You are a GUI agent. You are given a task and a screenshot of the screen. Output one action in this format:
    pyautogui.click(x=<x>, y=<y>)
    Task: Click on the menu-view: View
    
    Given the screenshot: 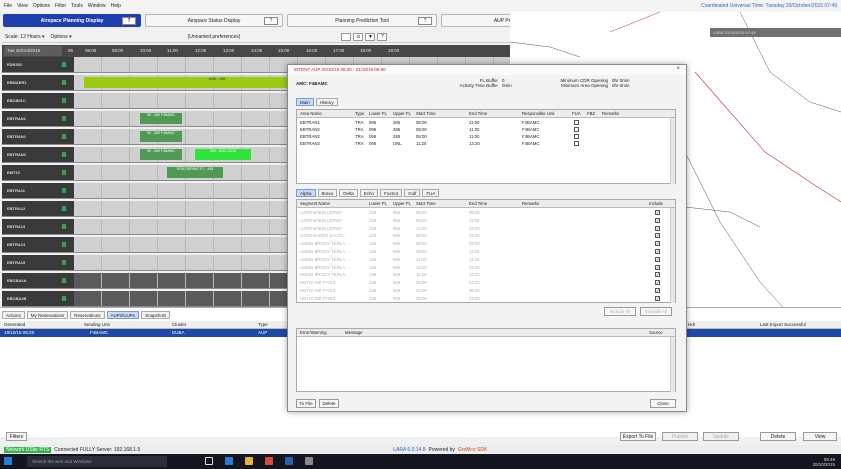 What is the action you would take?
    pyautogui.click(x=22, y=6)
    